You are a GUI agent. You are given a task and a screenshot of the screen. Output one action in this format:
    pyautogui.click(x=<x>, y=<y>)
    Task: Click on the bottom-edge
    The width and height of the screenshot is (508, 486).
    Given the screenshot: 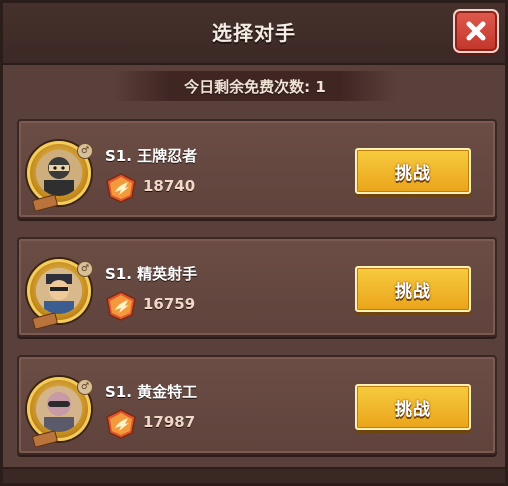 What is the action you would take?
    pyautogui.click(x=254, y=475)
    